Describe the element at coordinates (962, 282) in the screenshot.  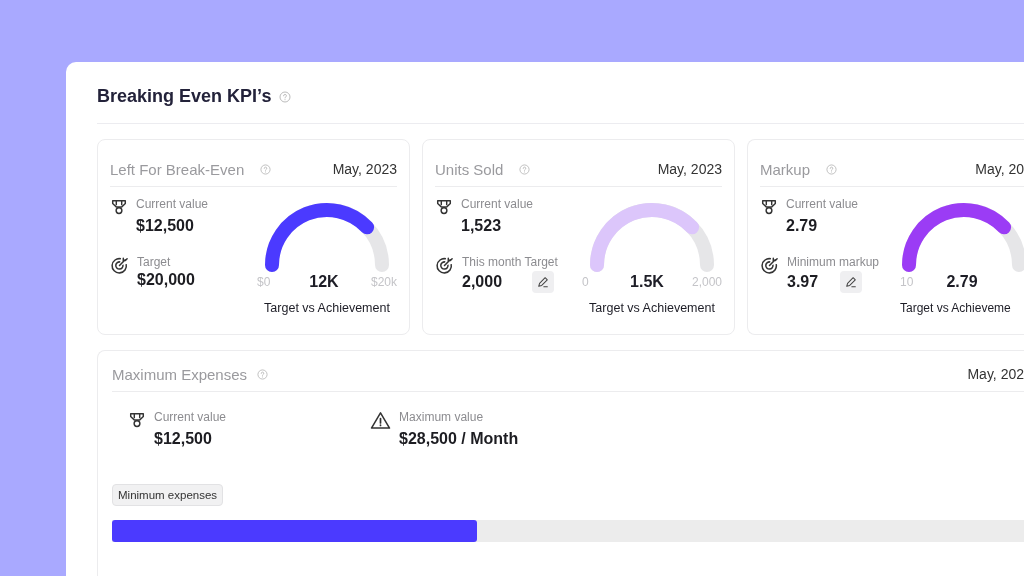
I see `gauge-value: 2.79` at that location.